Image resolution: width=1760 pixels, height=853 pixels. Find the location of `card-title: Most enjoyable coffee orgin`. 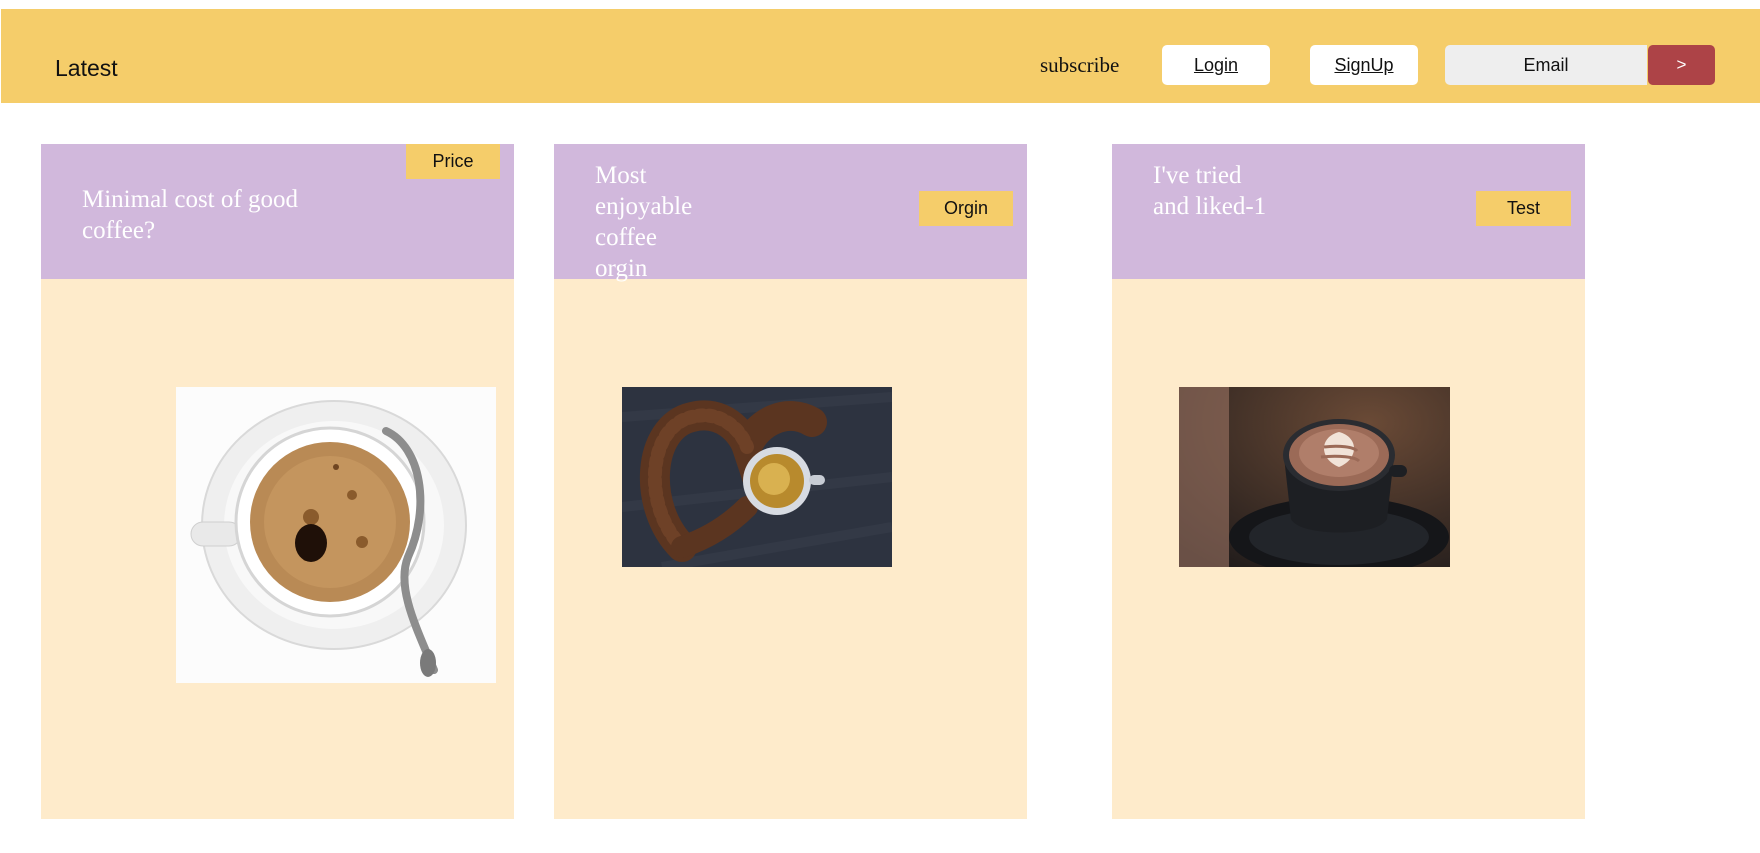

card-title: Most enjoyable coffee orgin is located at coordinates (655, 222).